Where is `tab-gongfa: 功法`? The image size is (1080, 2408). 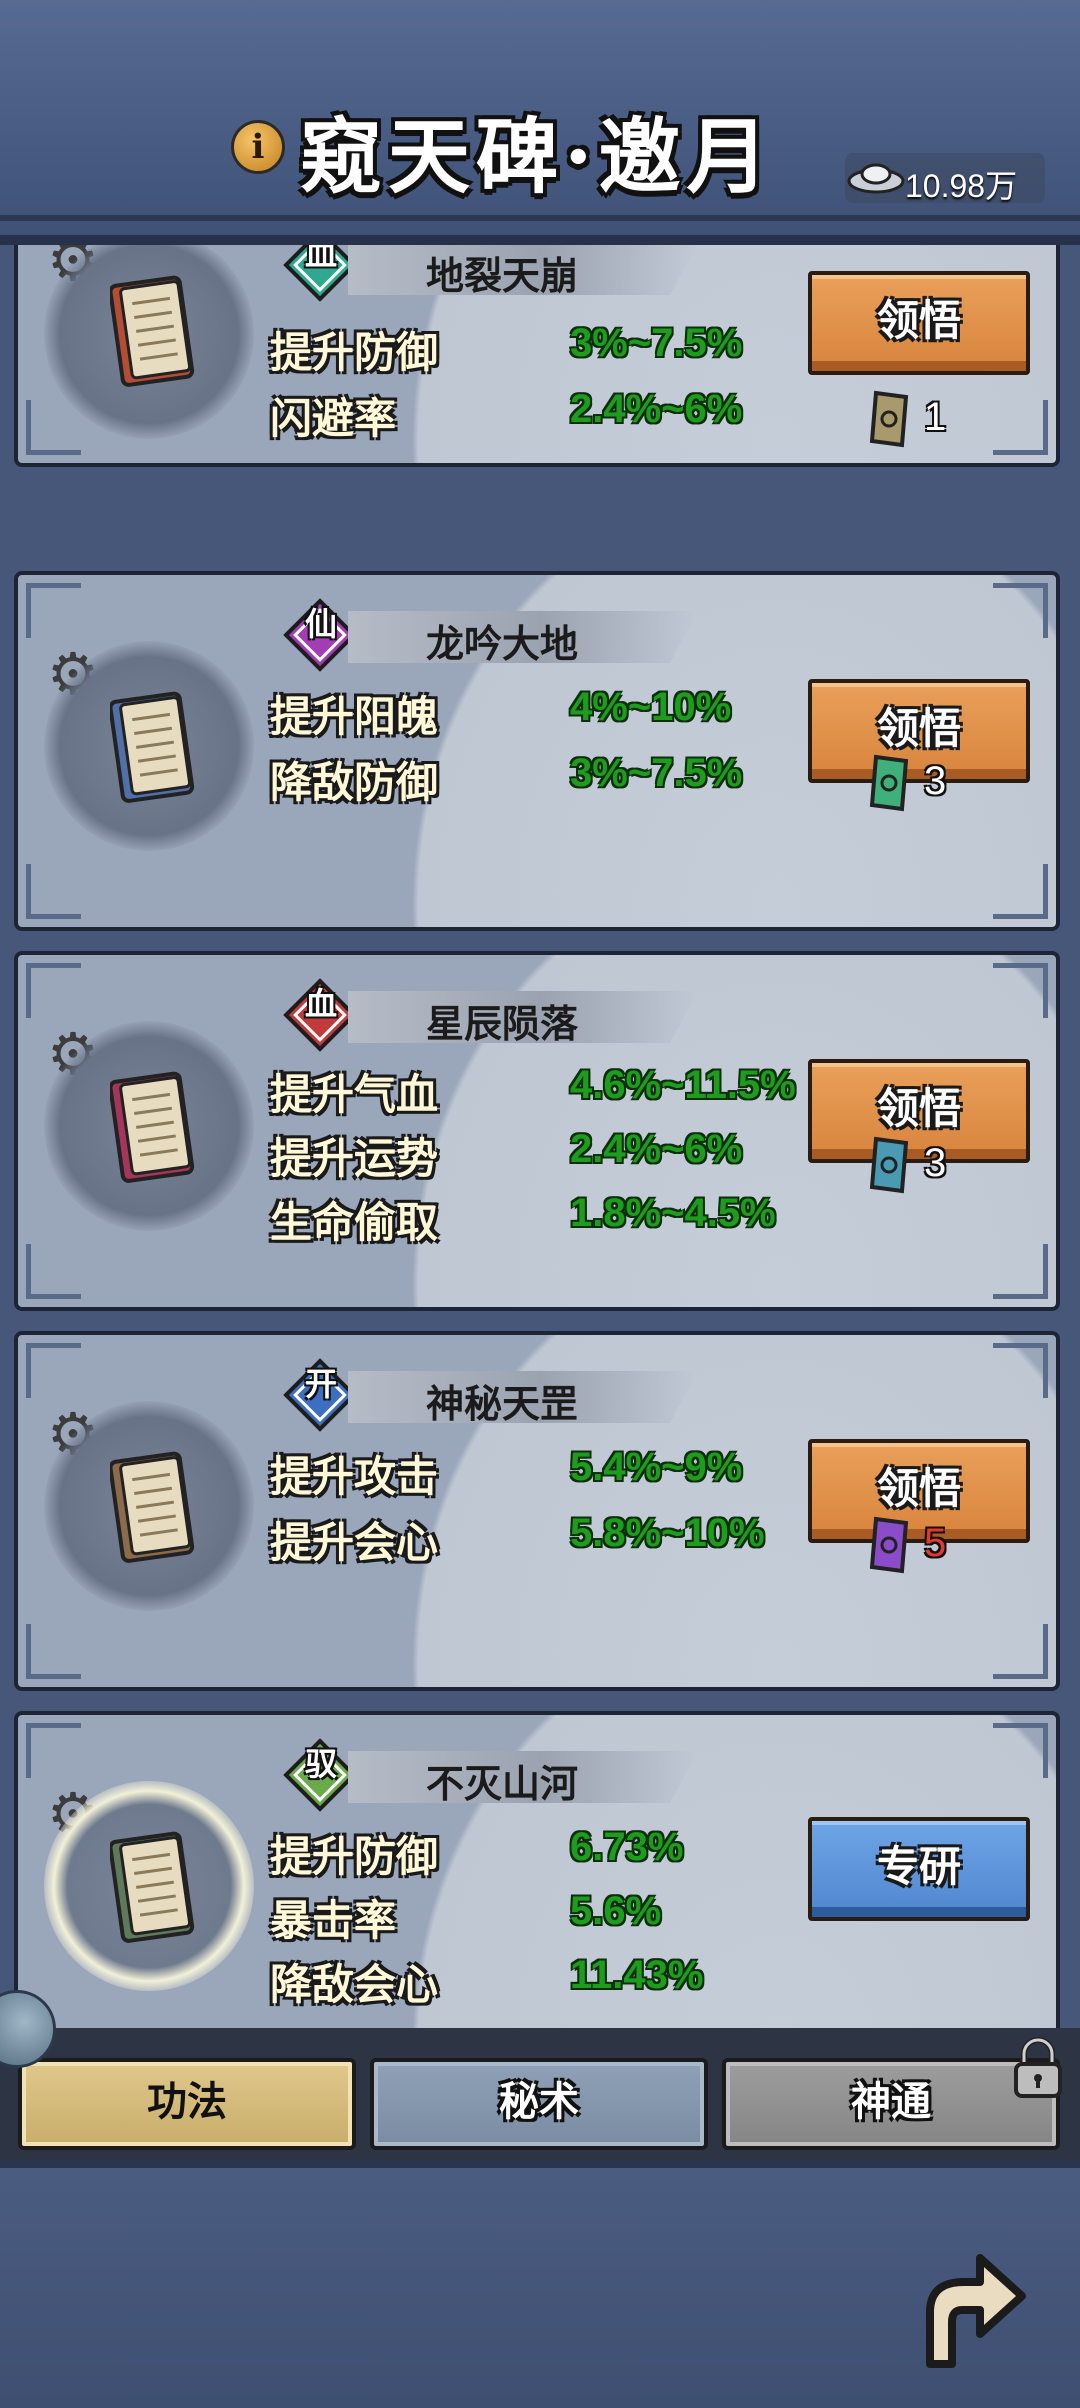 tab-gongfa: 功法 is located at coordinates (187, 2104).